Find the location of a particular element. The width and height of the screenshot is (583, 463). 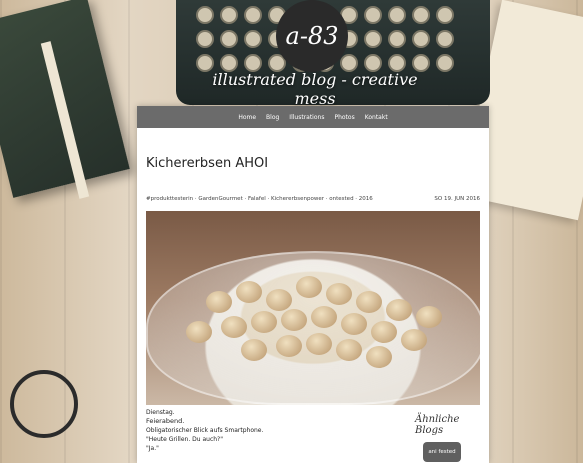

site-tagline: illustrated blog - creative mess is located at coordinates (315, 89).